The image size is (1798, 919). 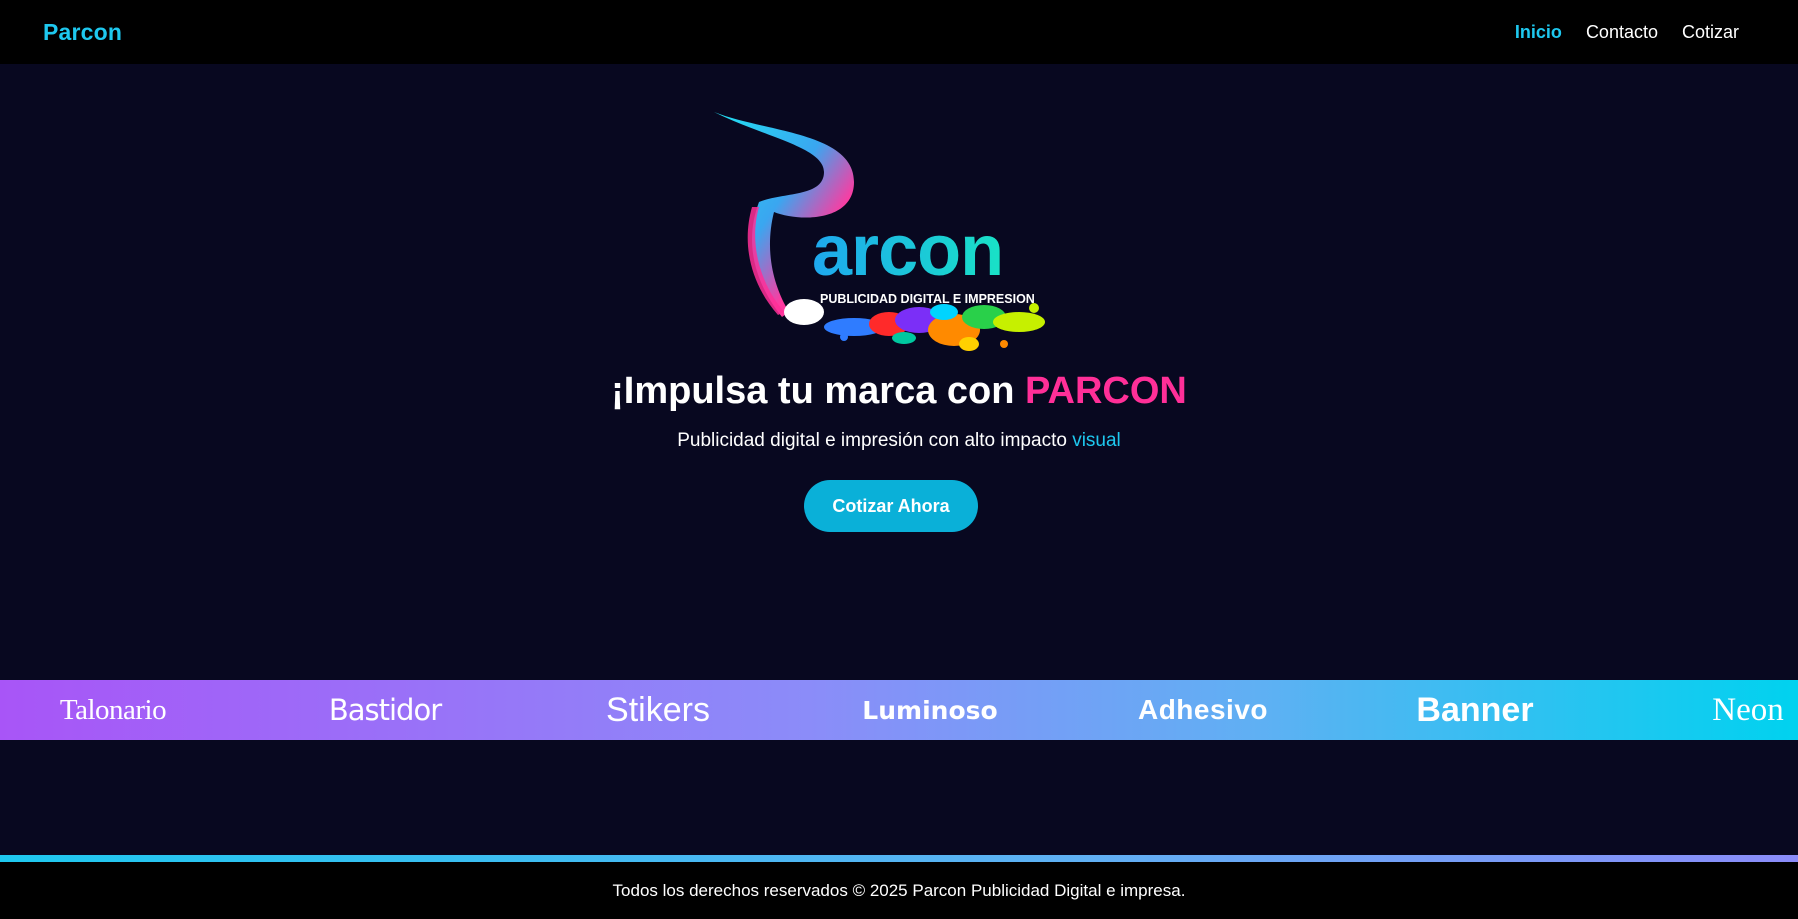 I want to click on product-banner: Banner, so click(x=1475, y=709).